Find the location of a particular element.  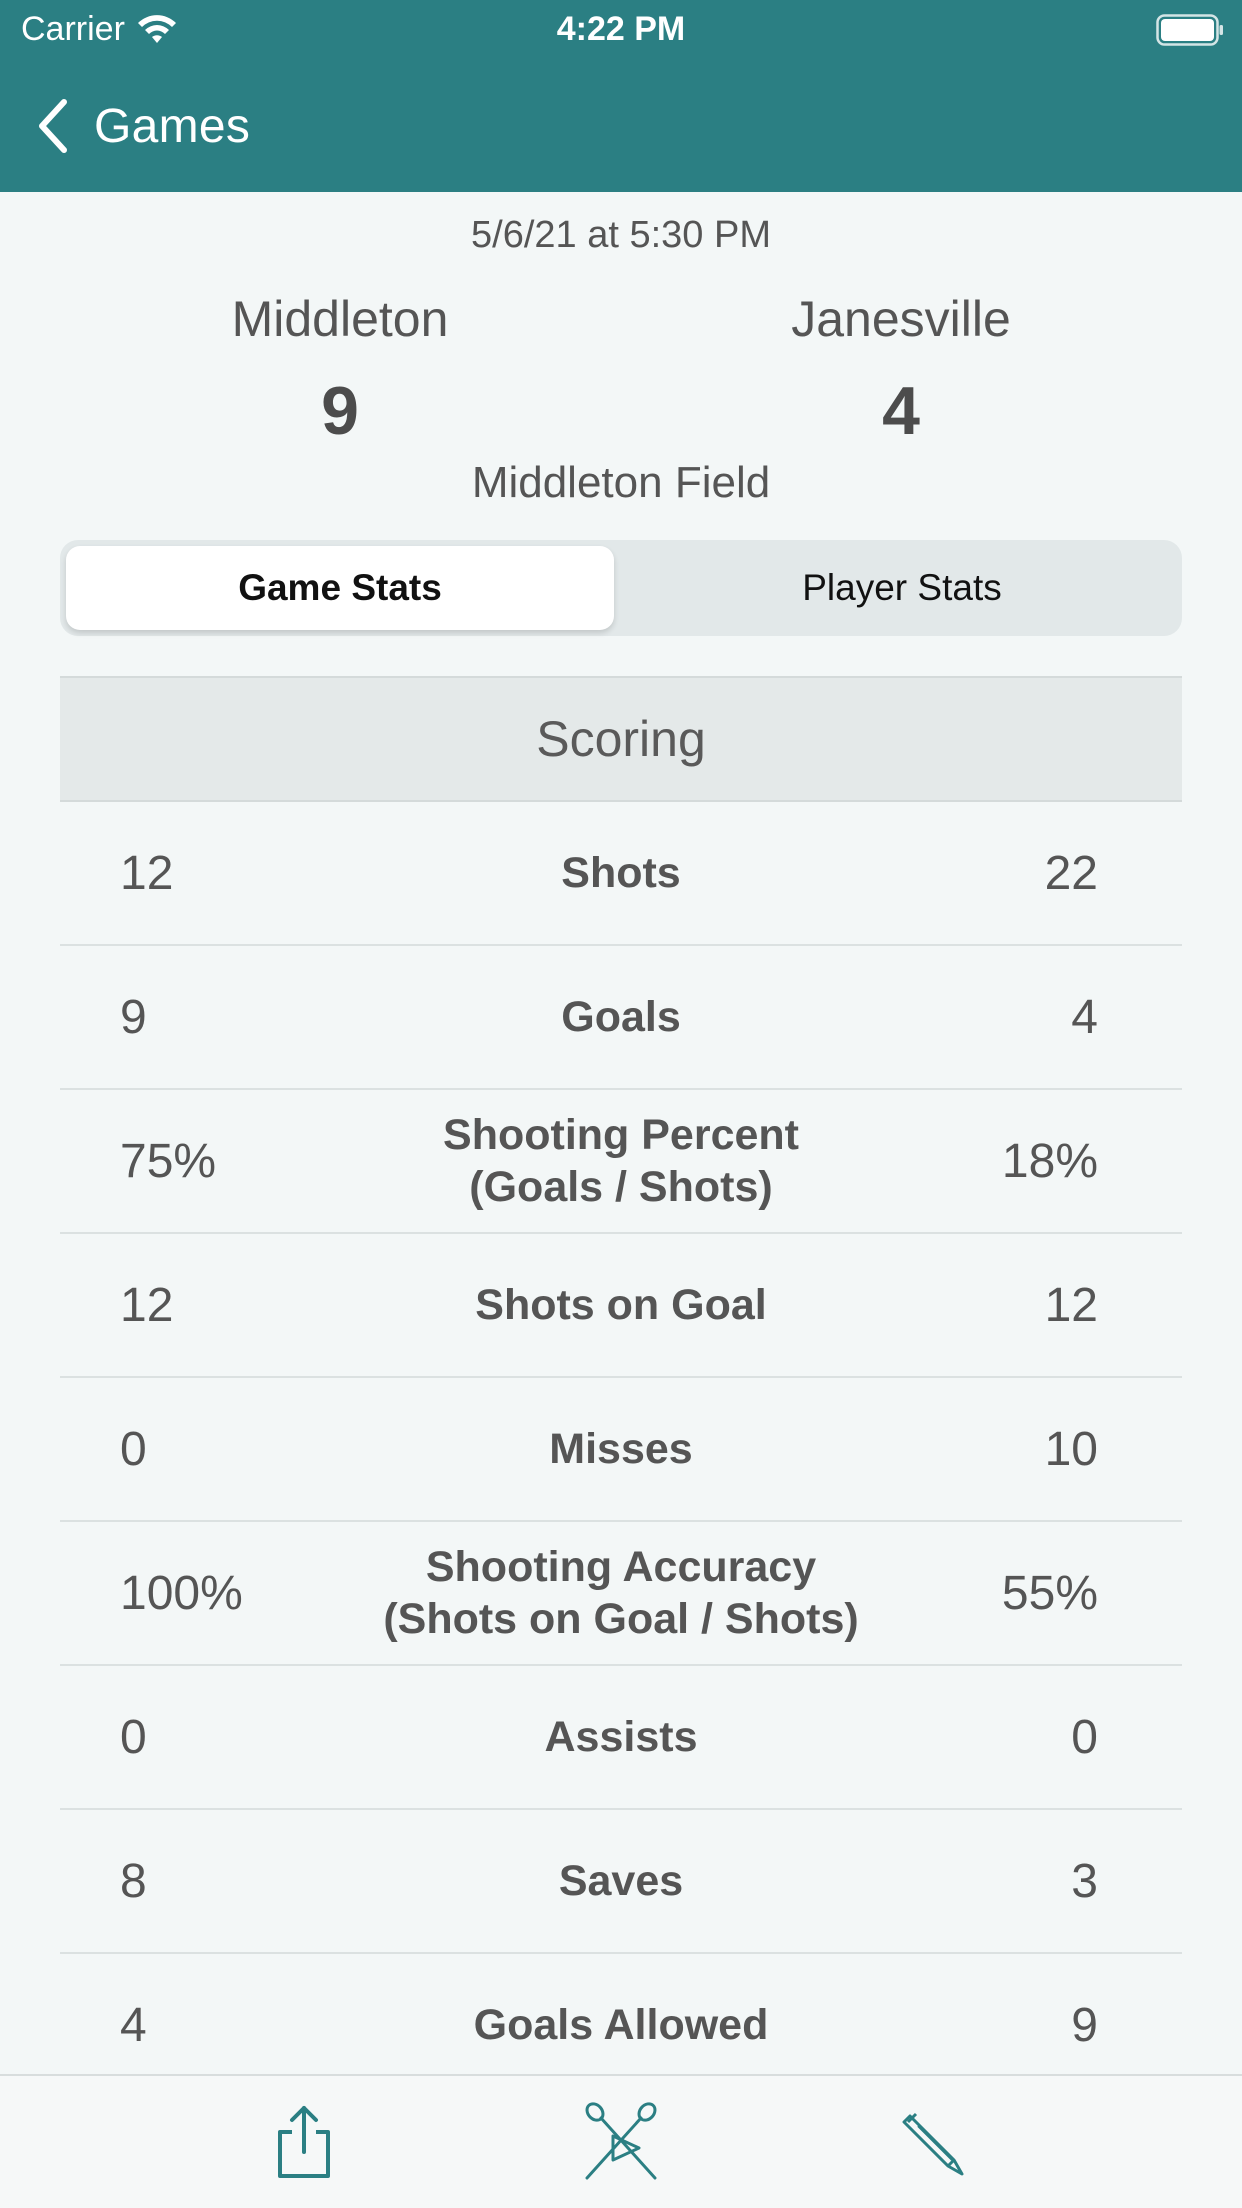

share-button is located at coordinates (304, 2142).